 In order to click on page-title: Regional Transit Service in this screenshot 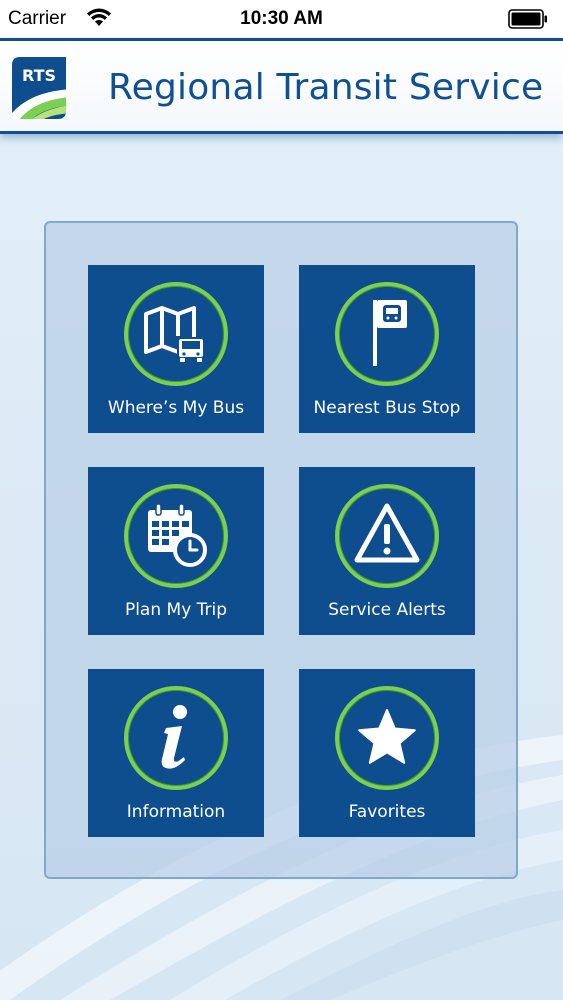, I will do `click(326, 87)`.